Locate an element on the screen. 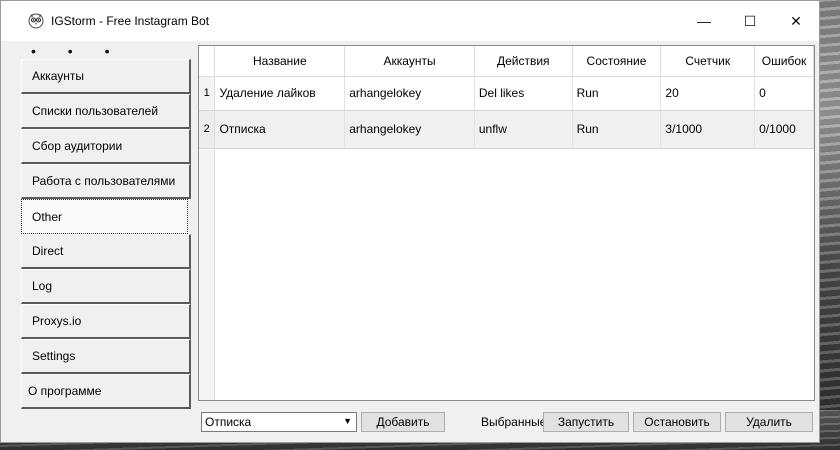 This screenshot has height=450, width=840. title-bar: IGStorm - Free Instagram Bot — ☐ ✕ is located at coordinates (410, 21).